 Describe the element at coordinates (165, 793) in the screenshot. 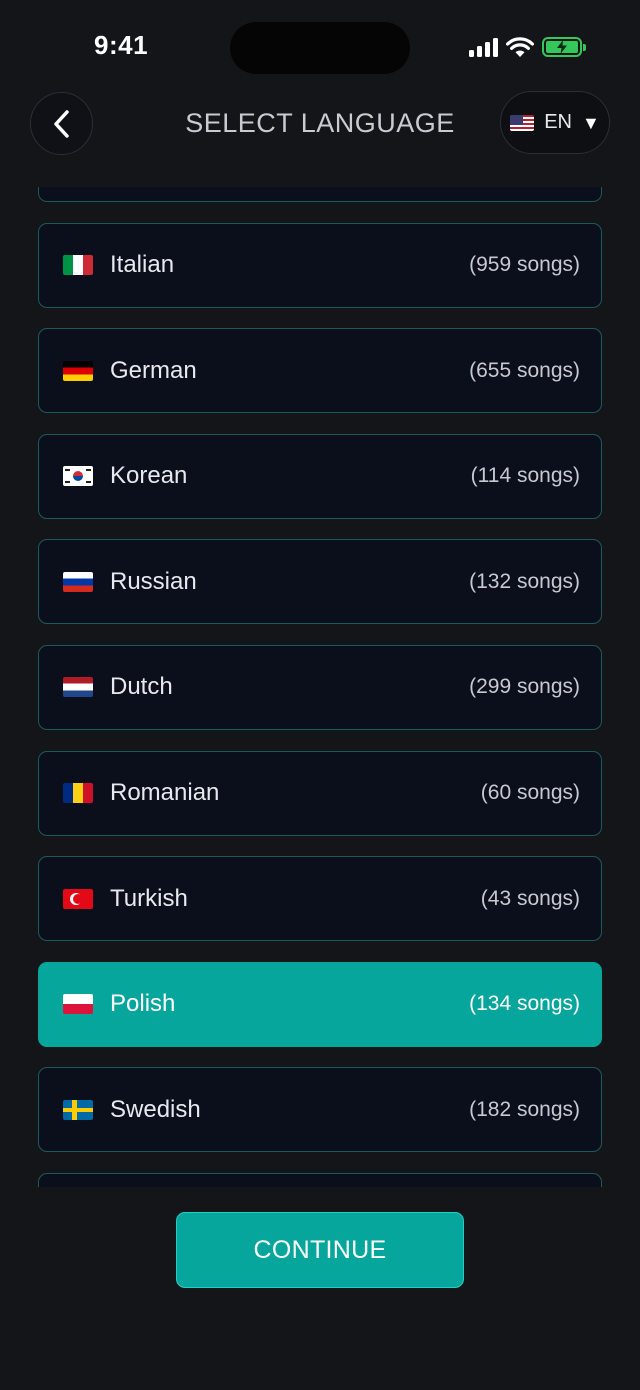

I see `language-name: Romanian` at that location.